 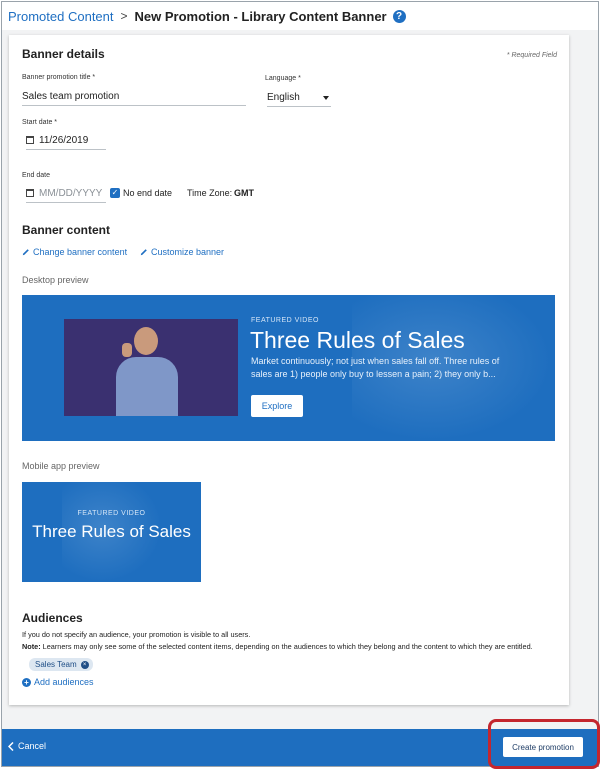 I want to click on customize-banner-link: Customize banner, so click(x=182, y=252).